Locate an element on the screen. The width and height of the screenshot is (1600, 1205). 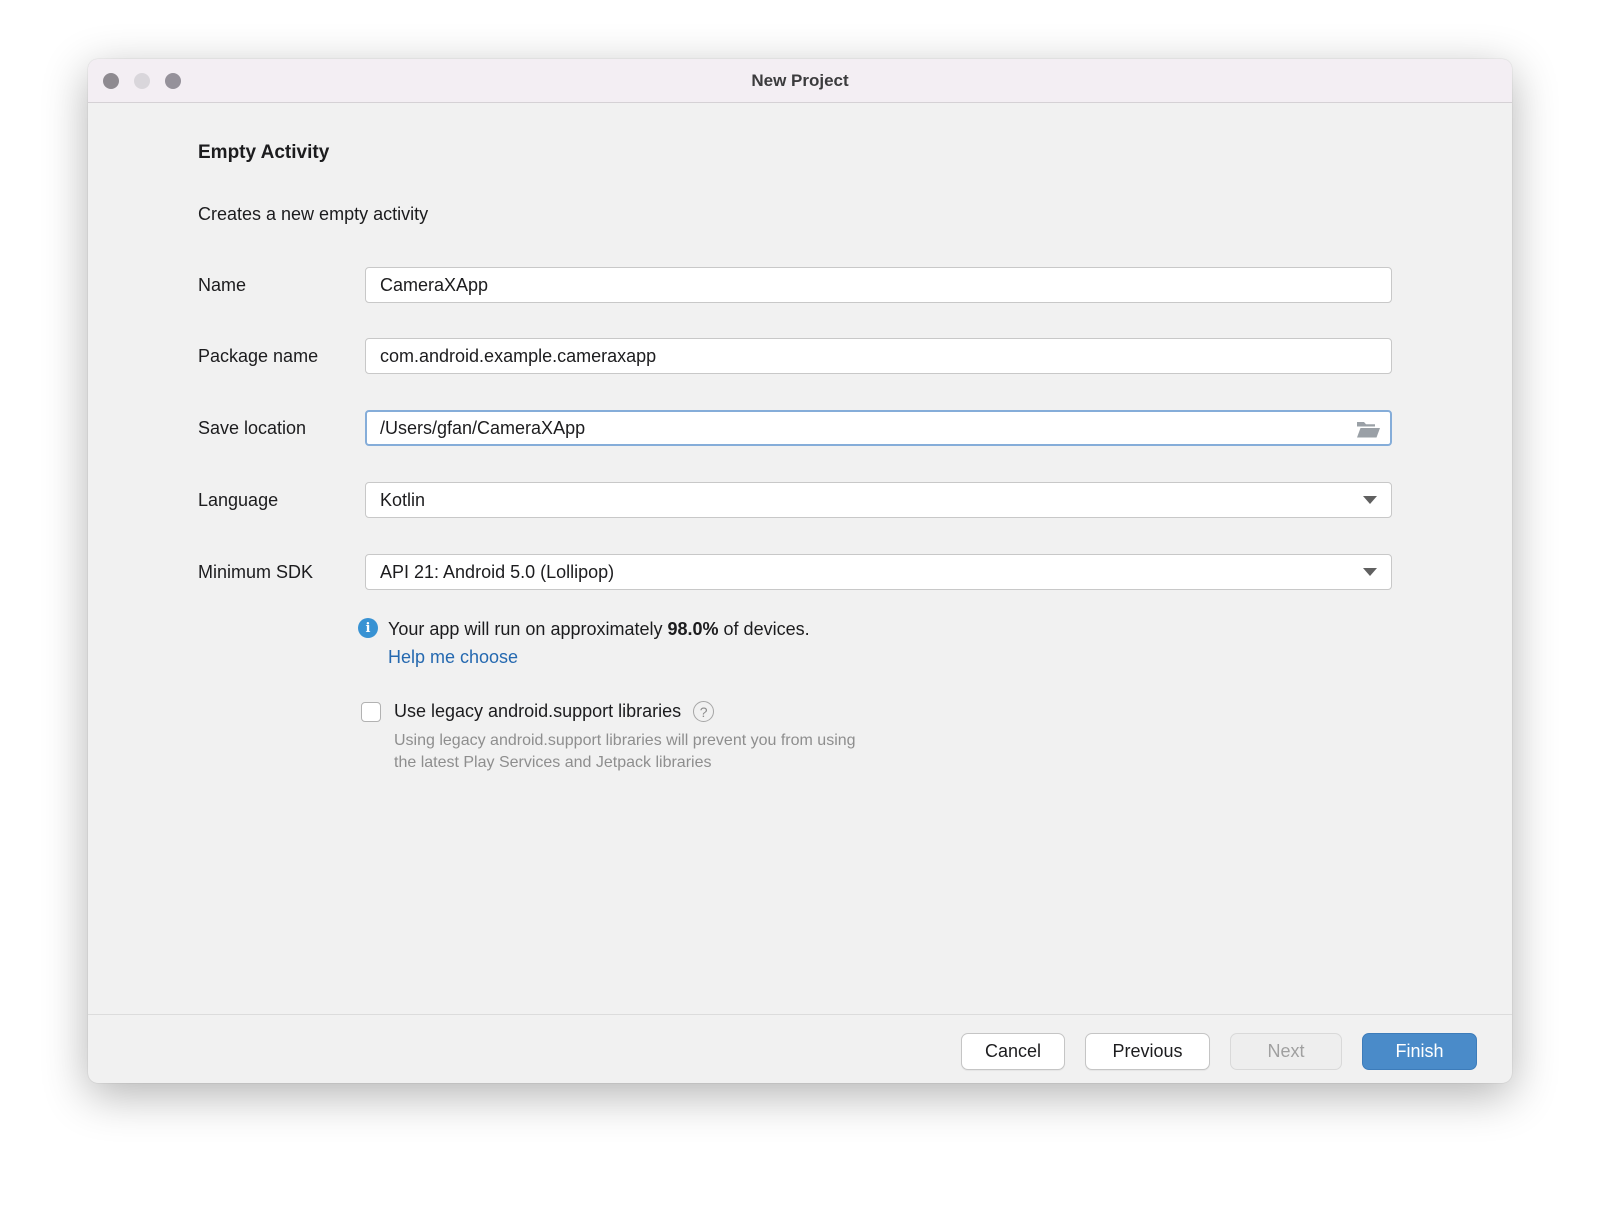
language-selected-value: Kotlin is located at coordinates (403, 499).